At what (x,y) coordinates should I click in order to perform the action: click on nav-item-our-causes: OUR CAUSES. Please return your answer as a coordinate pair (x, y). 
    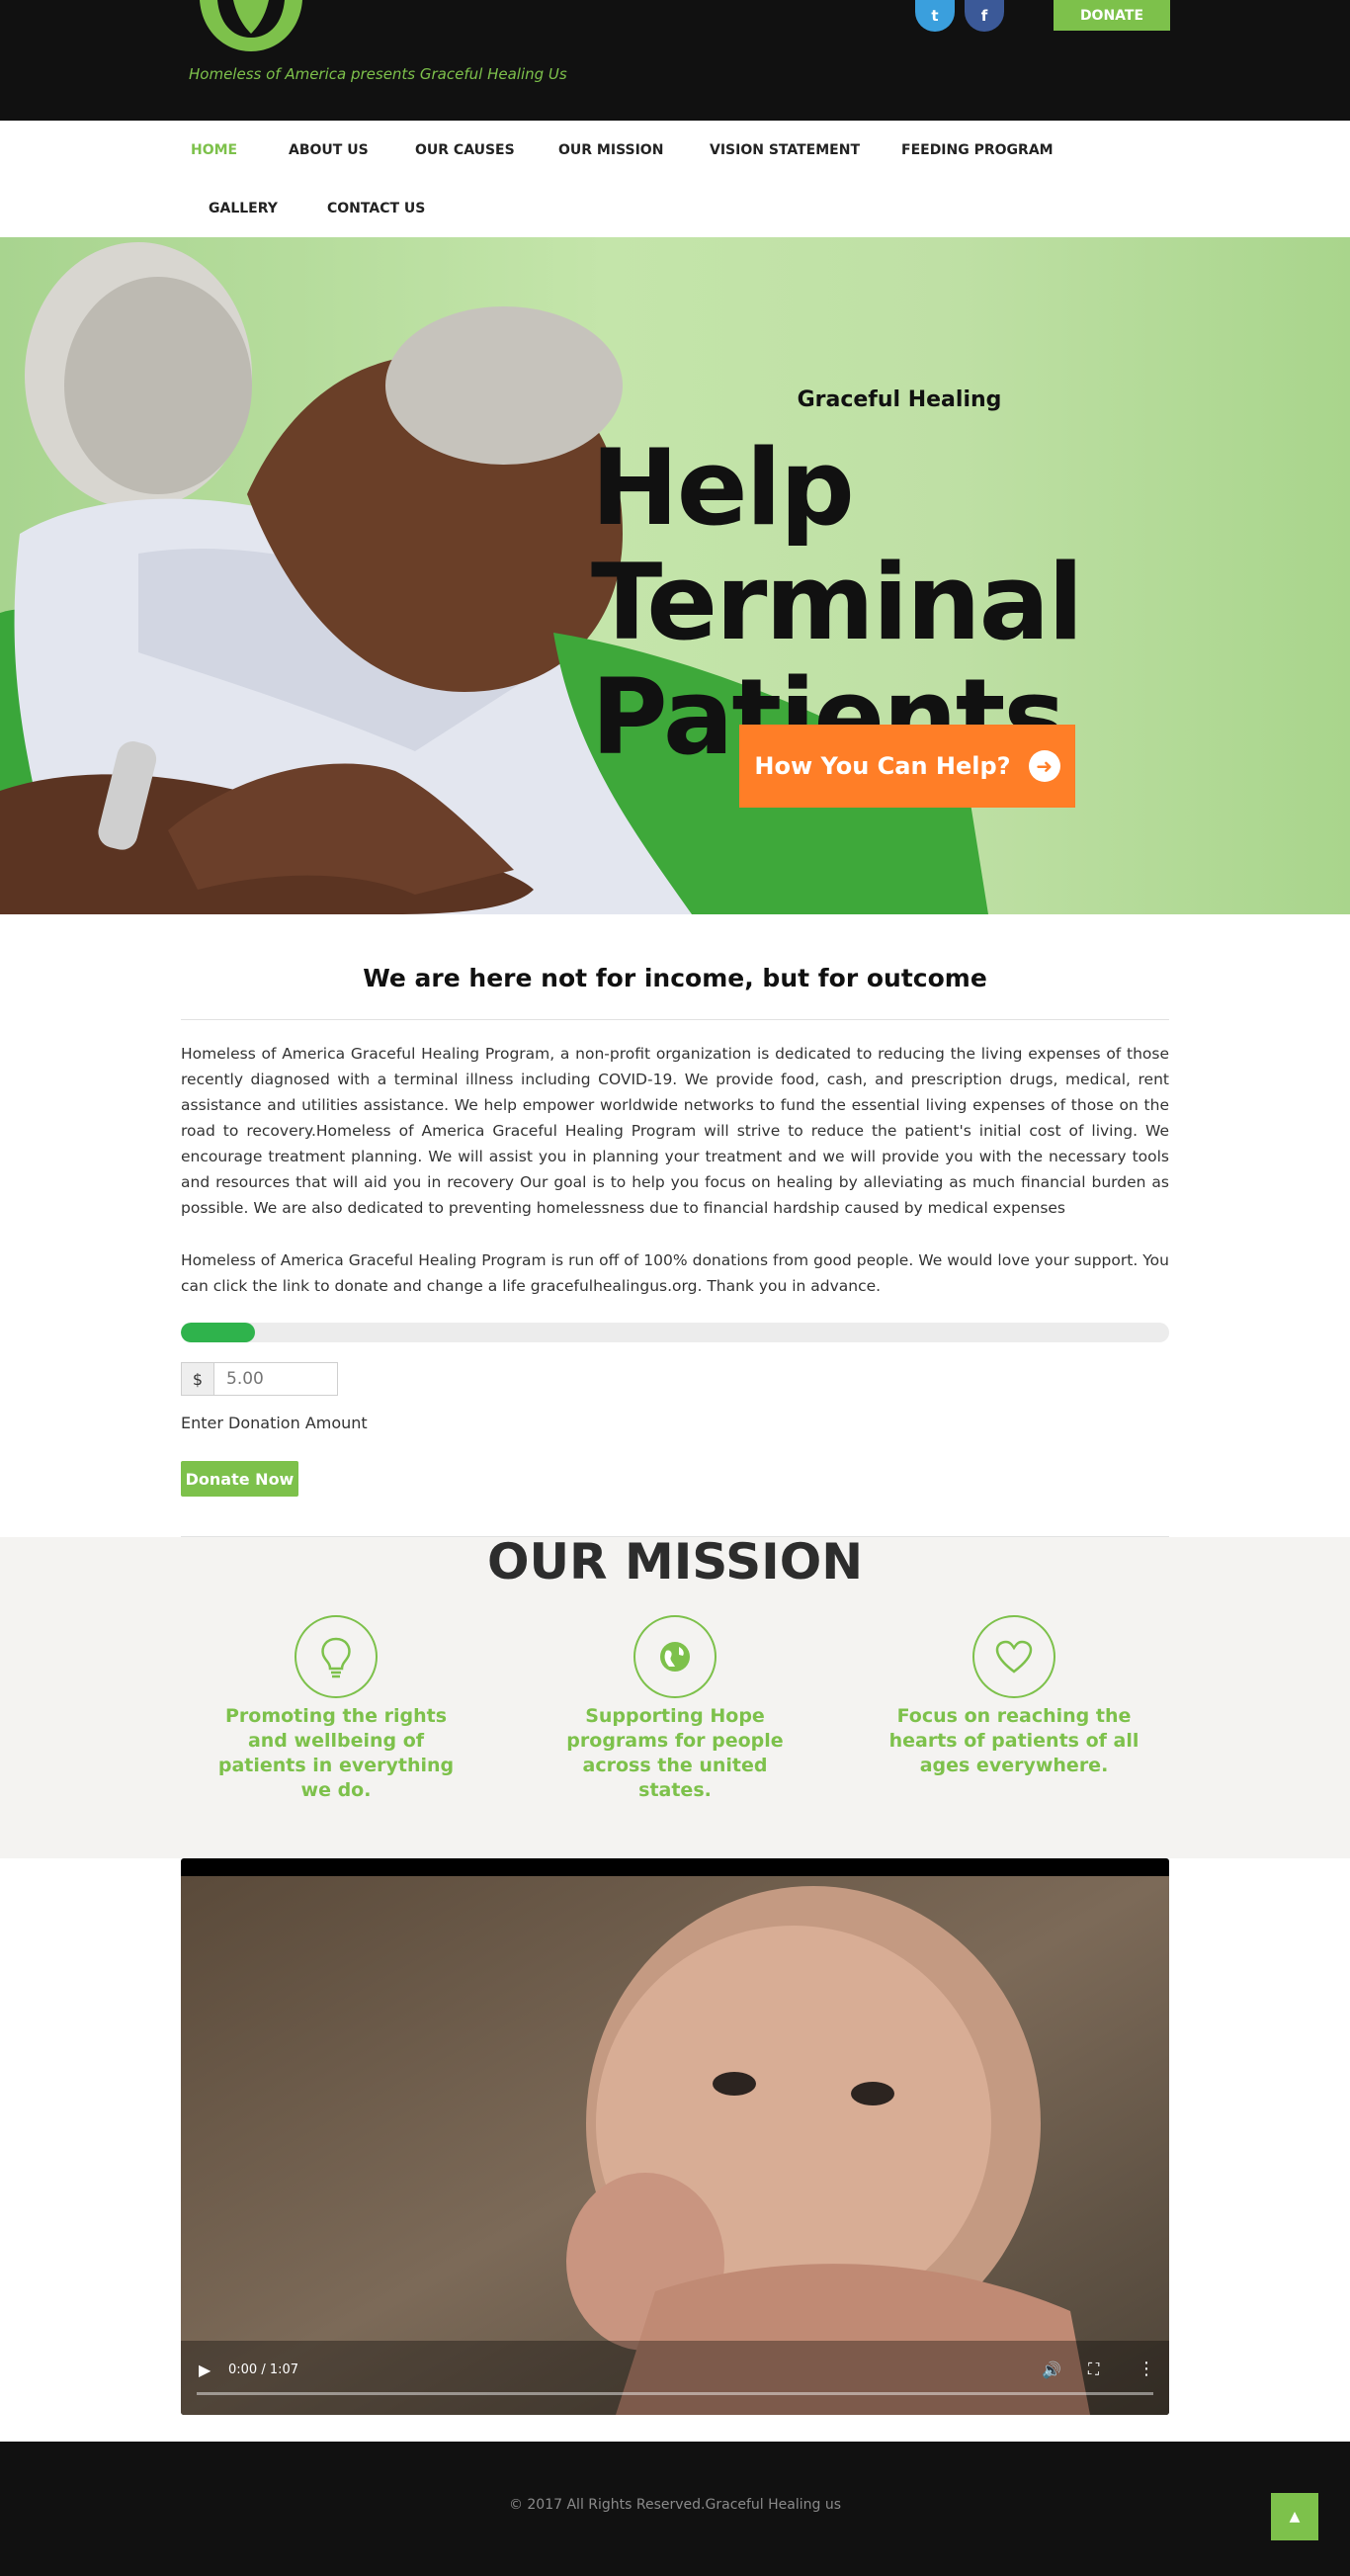
    Looking at the image, I should click on (465, 150).